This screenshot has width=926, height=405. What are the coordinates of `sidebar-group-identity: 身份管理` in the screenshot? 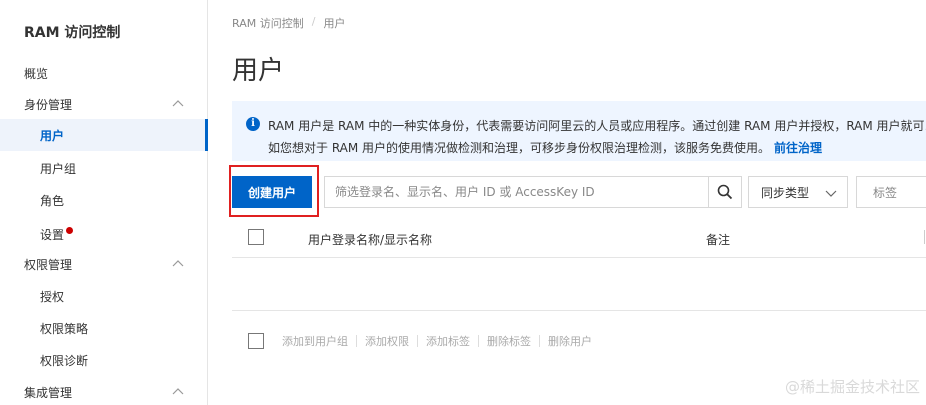 It's located at (104, 104).